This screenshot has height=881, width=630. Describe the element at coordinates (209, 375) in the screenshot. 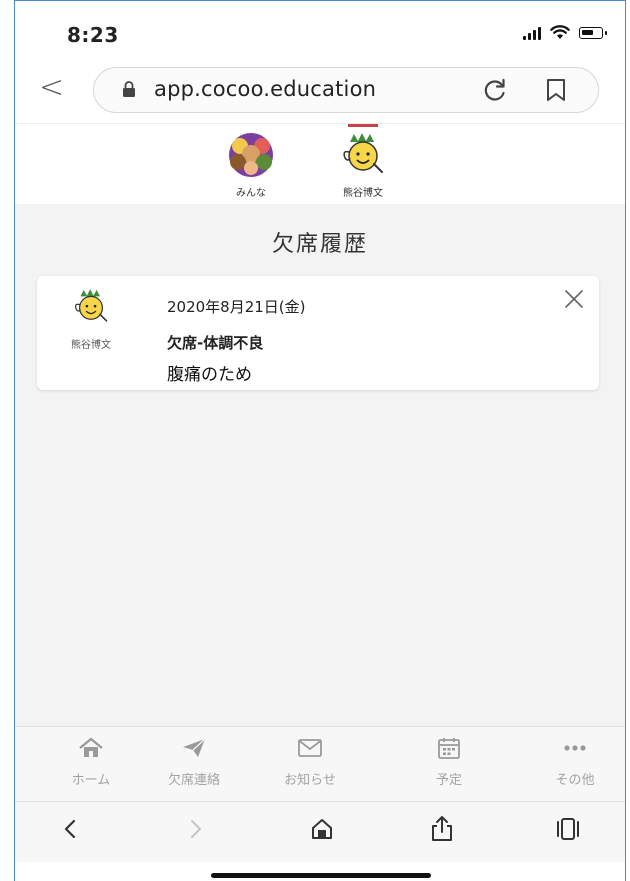

I see `absence-note: 腹痛のため` at that location.